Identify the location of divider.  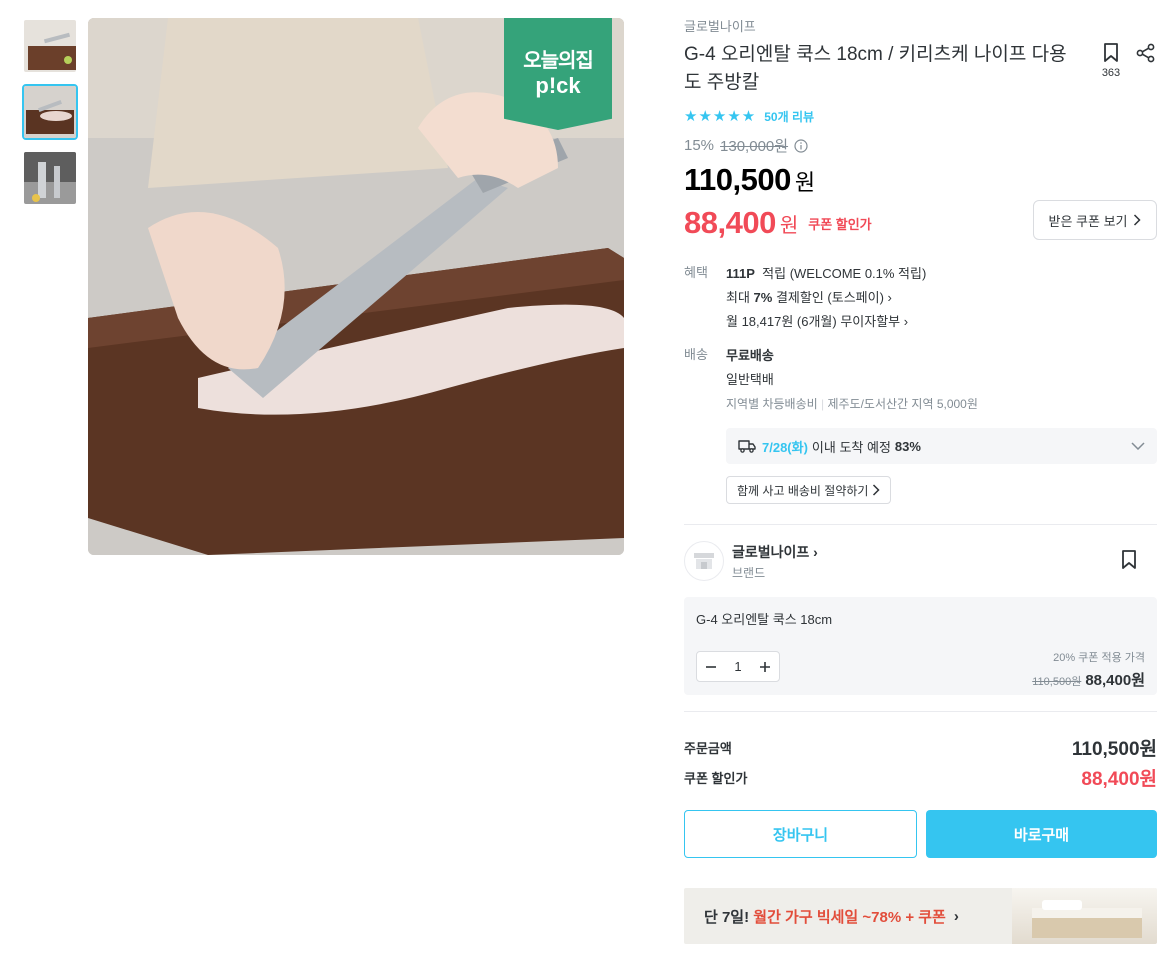
(920, 711).